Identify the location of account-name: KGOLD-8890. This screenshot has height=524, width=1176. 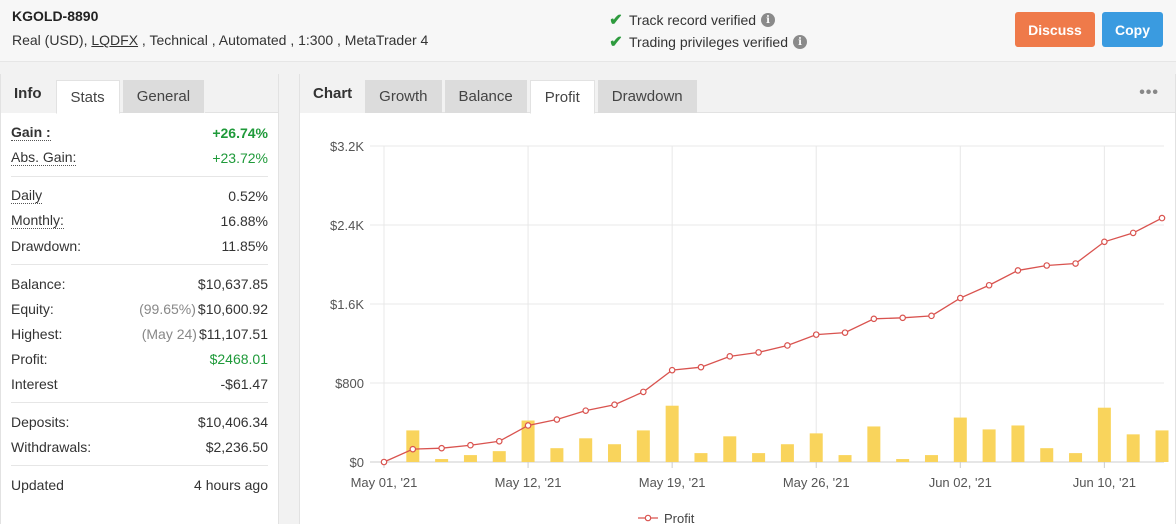
(55, 16).